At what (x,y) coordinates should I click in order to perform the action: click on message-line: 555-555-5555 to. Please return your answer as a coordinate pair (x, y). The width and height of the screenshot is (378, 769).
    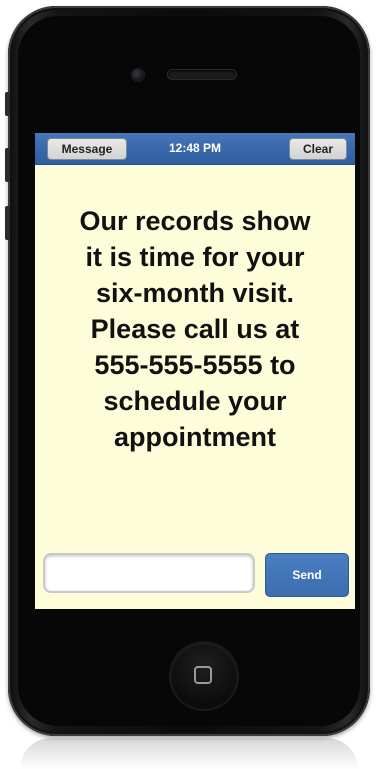
    Looking at the image, I should click on (195, 365).